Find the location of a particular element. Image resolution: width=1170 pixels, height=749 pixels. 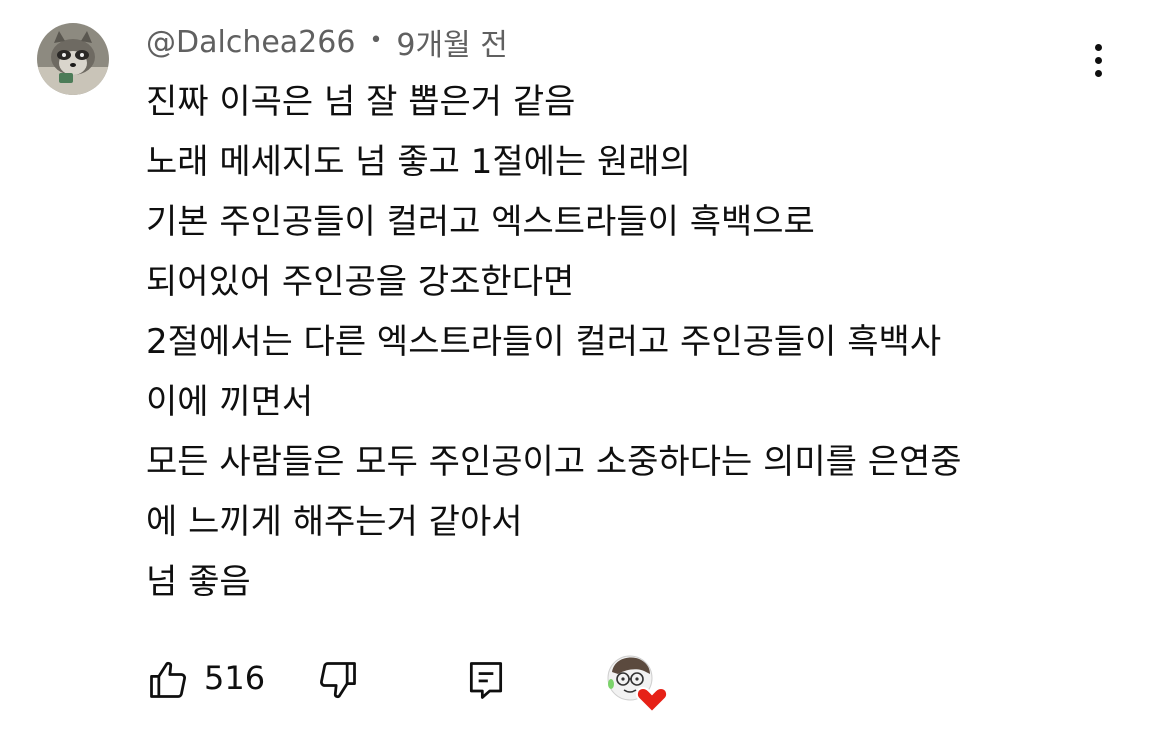

comment-actions: 516 is located at coordinates (426, 682).